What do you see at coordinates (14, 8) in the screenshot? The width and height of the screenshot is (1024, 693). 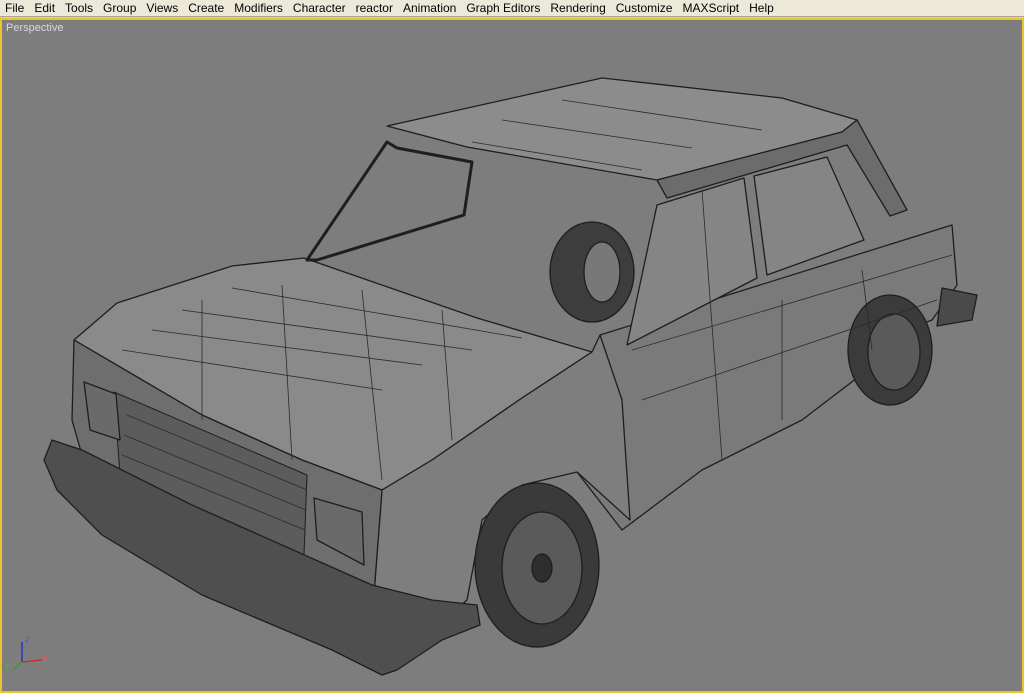 I see `menu-file: File` at bounding box center [14, 8].